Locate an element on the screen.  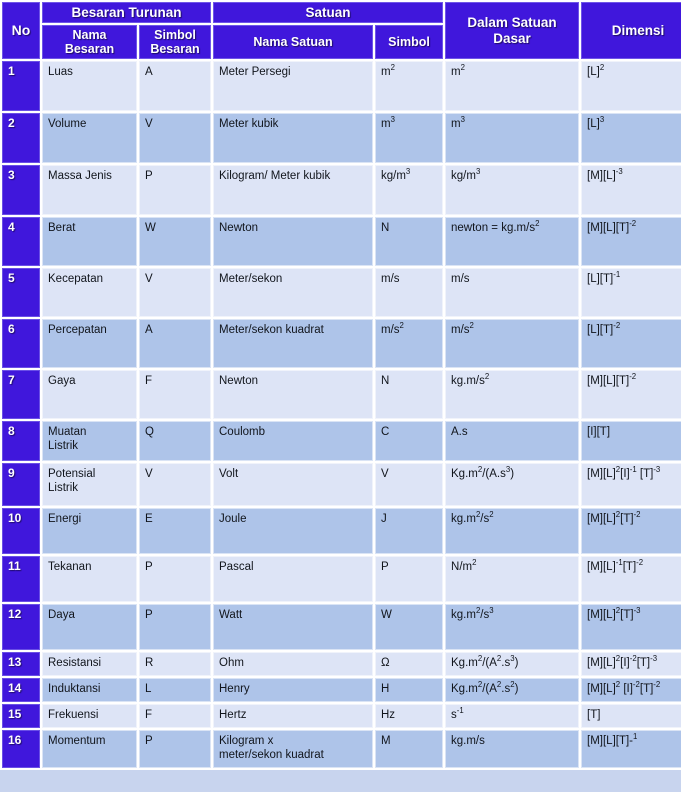
cell-simbol: m2 is located at coordinates (409, 86).